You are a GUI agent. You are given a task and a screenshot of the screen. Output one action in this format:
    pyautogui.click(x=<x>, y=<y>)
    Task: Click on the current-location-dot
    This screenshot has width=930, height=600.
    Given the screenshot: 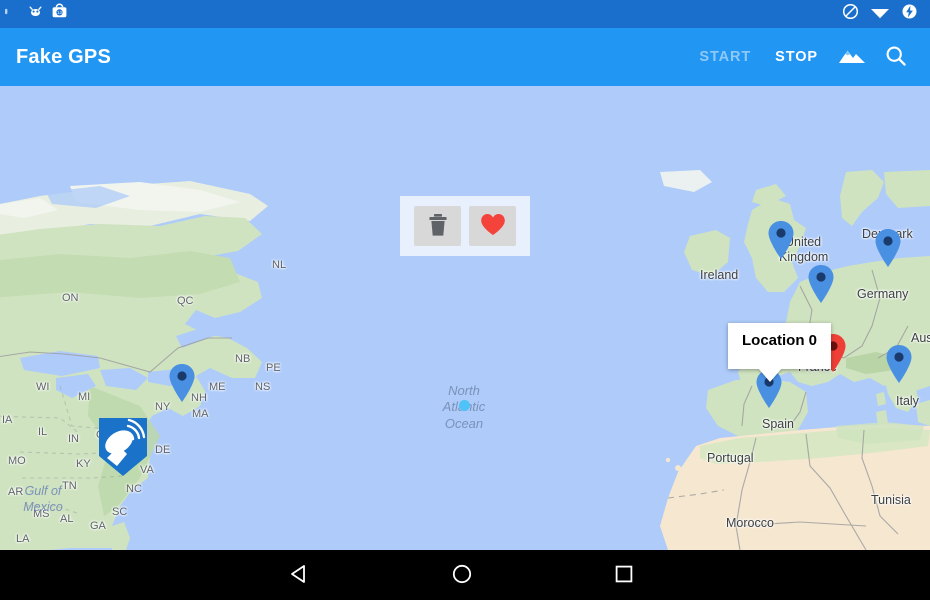 What is the action you would take?
    pyautogui.click(x=464, y=405)
    